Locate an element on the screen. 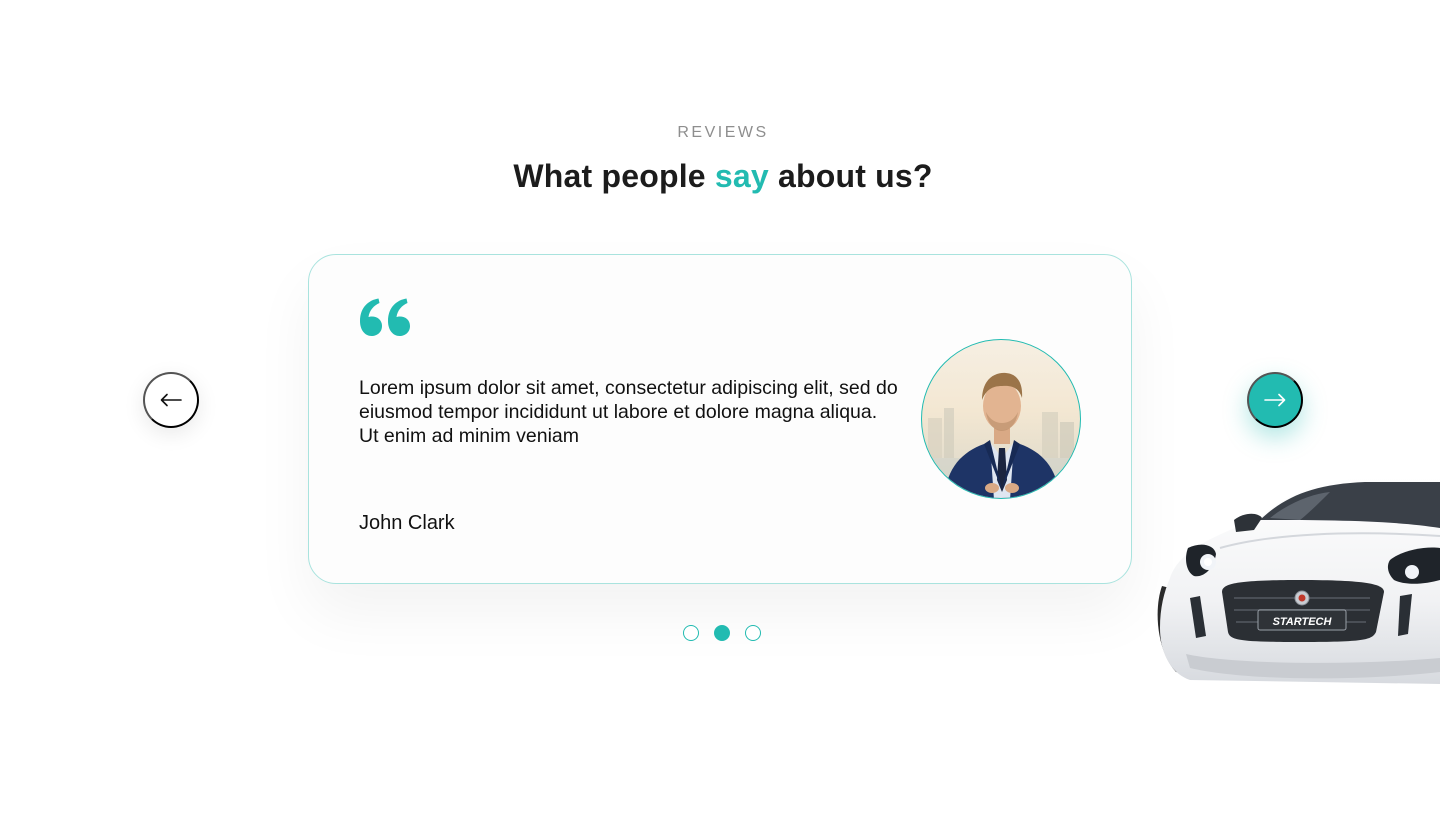 The image size is (1440, 826). reviewer-avatar is located at coordinates (1001, 419).